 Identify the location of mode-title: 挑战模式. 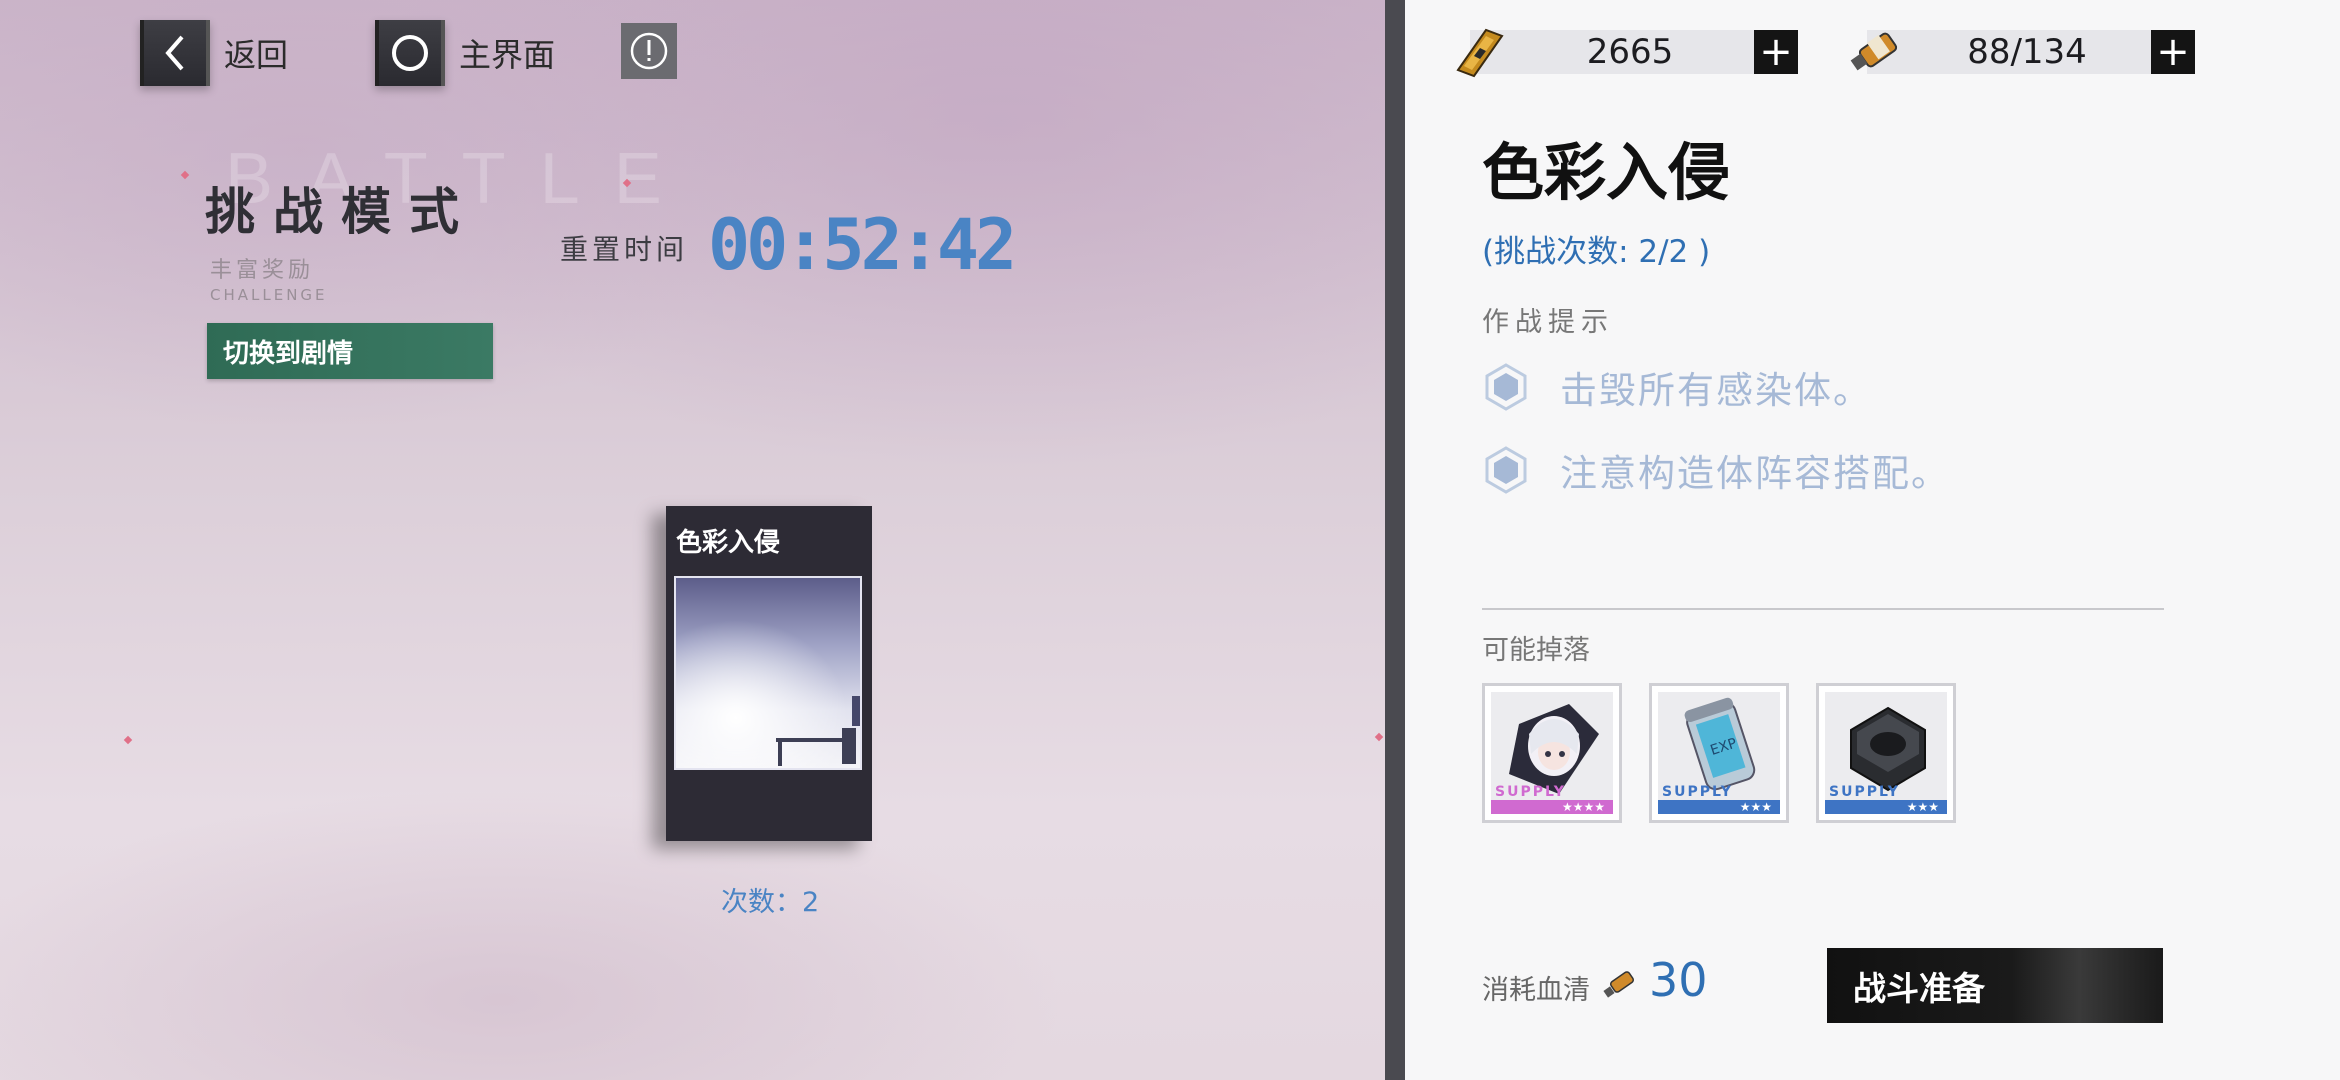
(341, 212).